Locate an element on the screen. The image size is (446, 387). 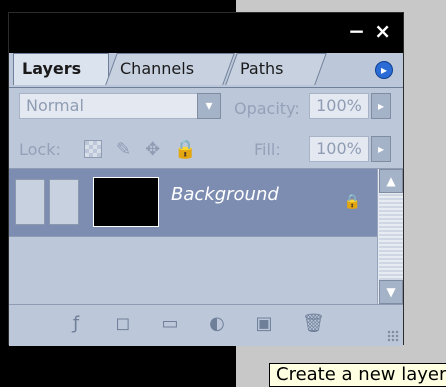
trash-icon: 🗑 is located at coordinates (313, 324).